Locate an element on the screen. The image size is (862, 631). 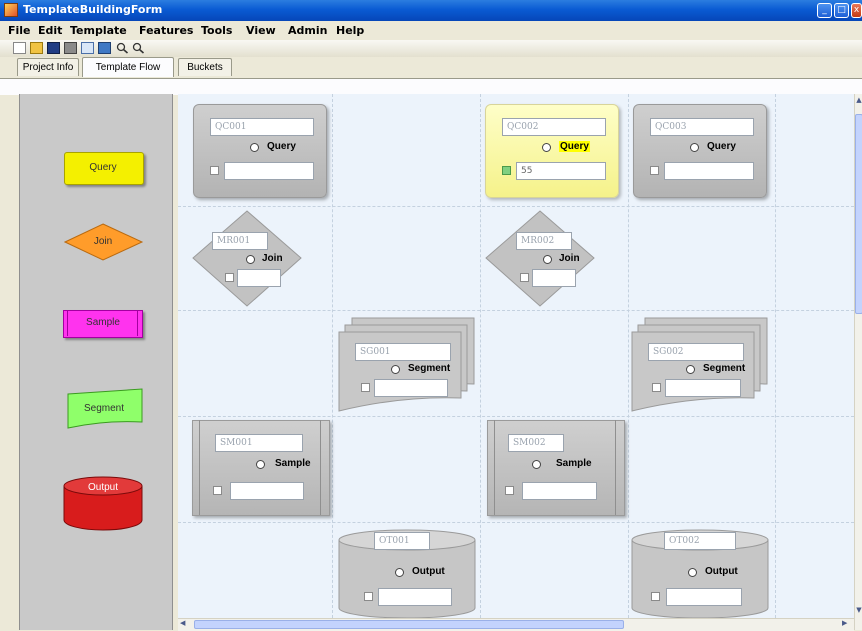
node-id-field: MR002 is located at coordinates (544, 241).